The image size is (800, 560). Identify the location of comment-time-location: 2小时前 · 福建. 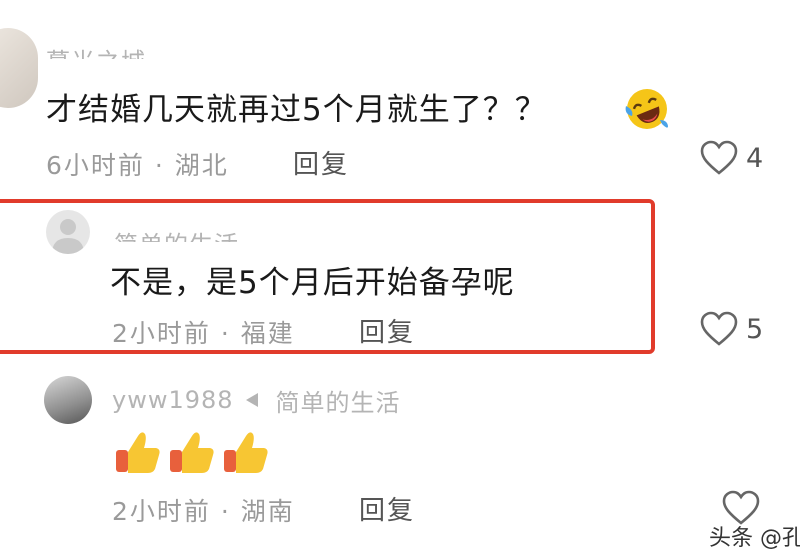
(203, 333).